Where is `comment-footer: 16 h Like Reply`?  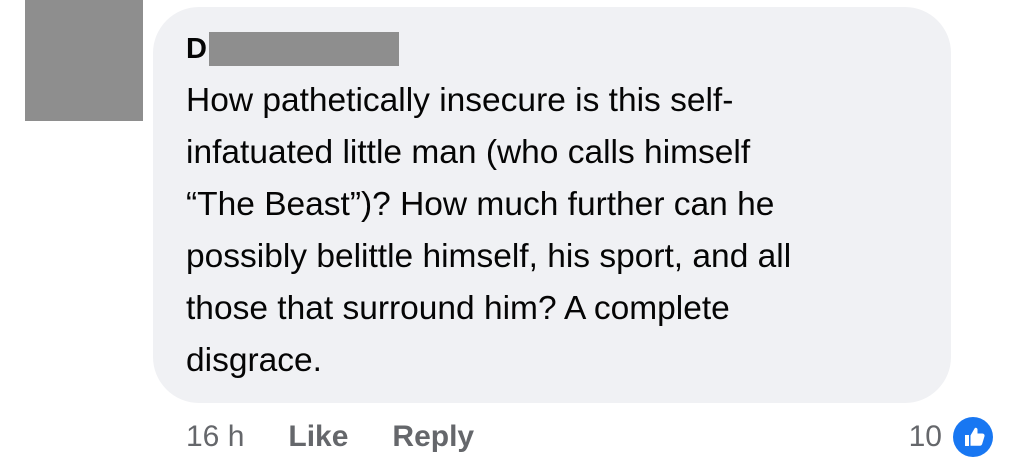 comment-footer: 16 h Like Reply is located at coordinates (352, 437).